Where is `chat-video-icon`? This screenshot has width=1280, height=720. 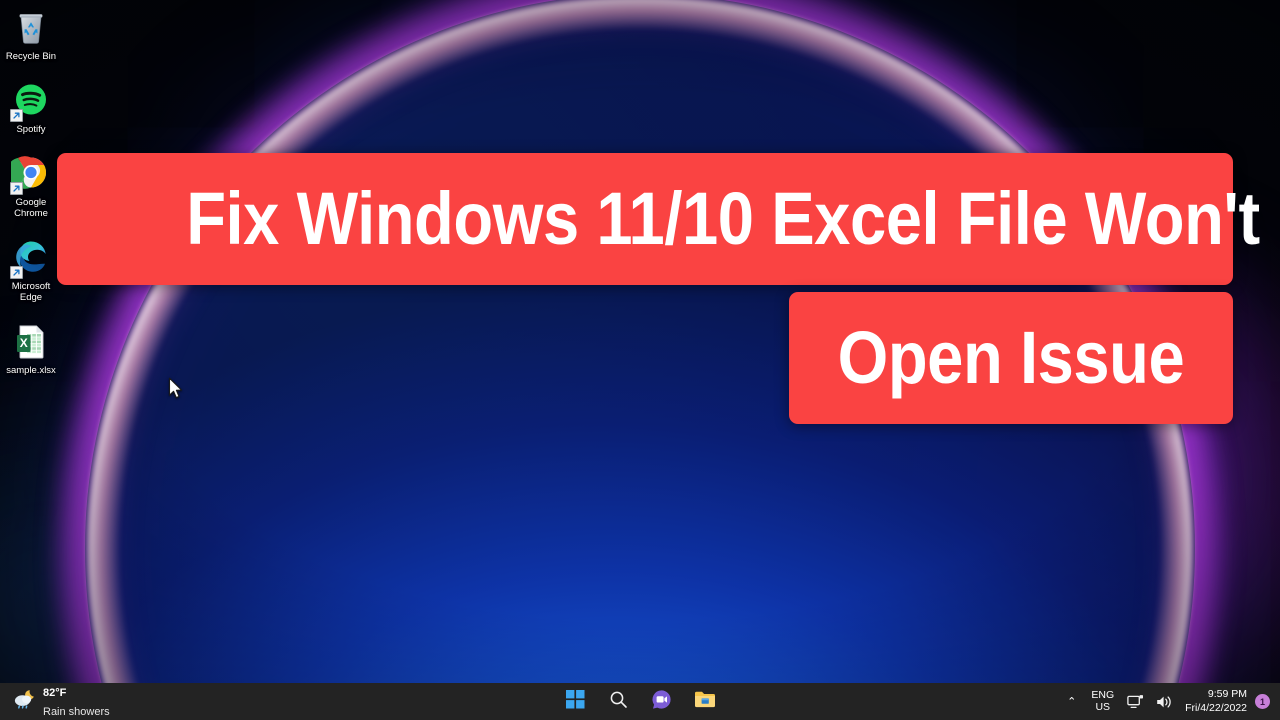
chat-video-icon is located at coordinates (661, 702).